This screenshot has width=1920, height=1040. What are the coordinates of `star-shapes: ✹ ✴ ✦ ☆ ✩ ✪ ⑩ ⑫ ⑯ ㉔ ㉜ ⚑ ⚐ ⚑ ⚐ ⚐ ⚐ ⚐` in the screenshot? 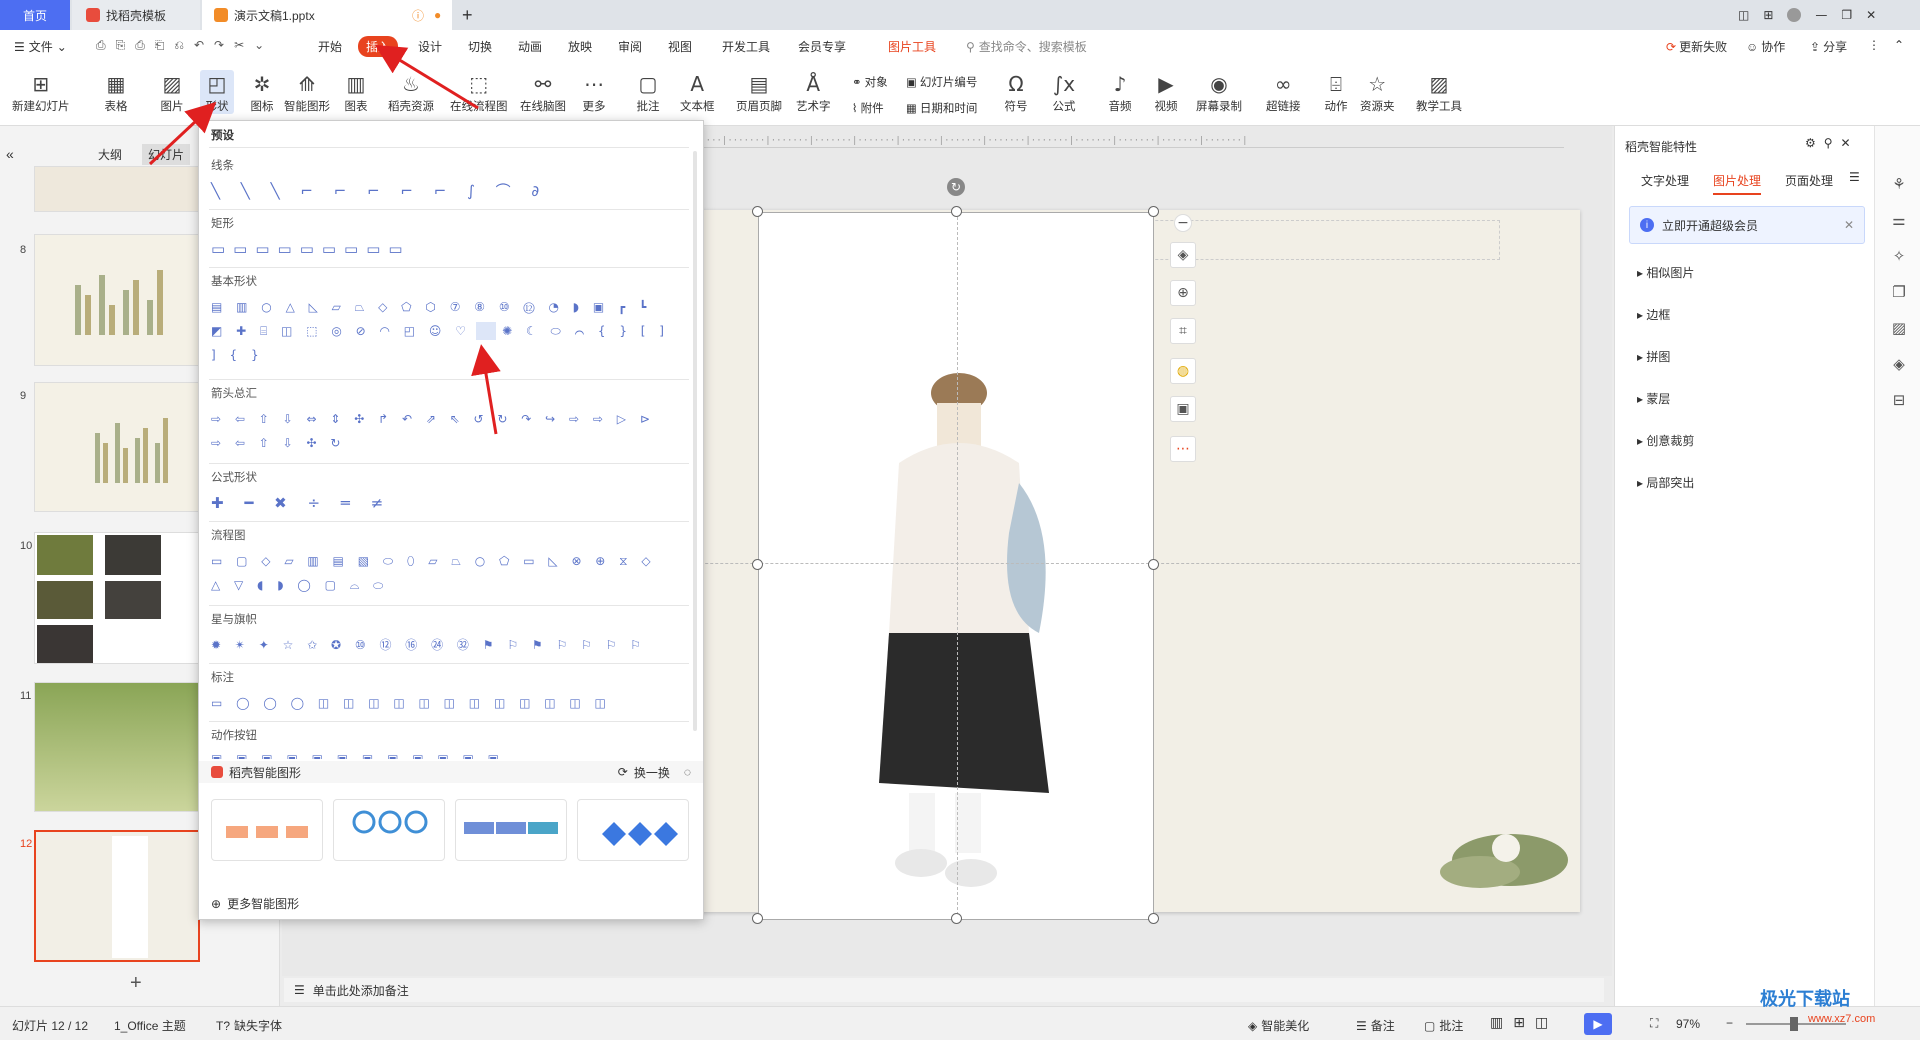 It's located at (428, 645).